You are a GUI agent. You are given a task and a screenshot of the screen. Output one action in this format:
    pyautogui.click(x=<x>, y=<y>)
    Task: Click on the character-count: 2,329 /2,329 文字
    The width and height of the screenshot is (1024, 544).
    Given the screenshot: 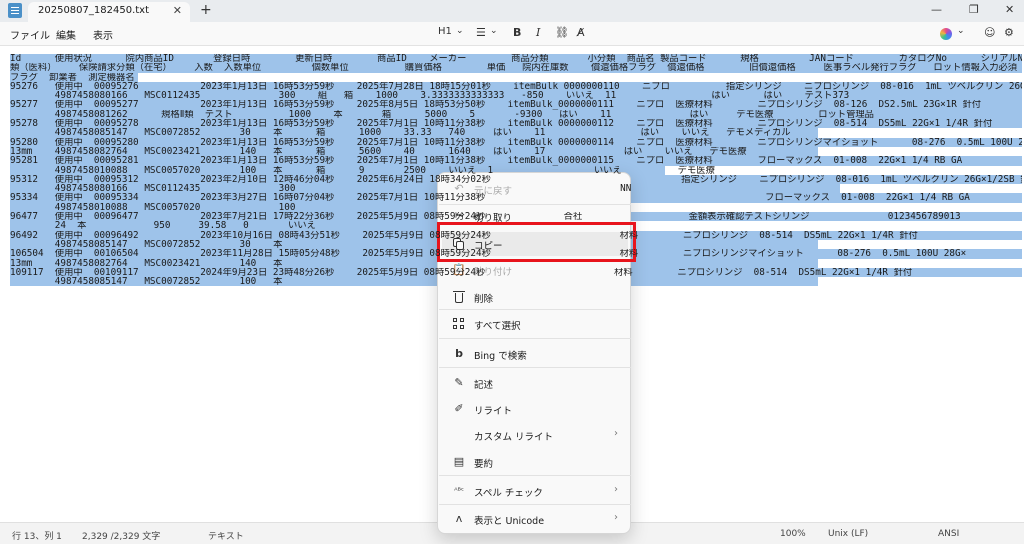 What is the action you would take?
    pyautogui.click(x=121, y=537)
    